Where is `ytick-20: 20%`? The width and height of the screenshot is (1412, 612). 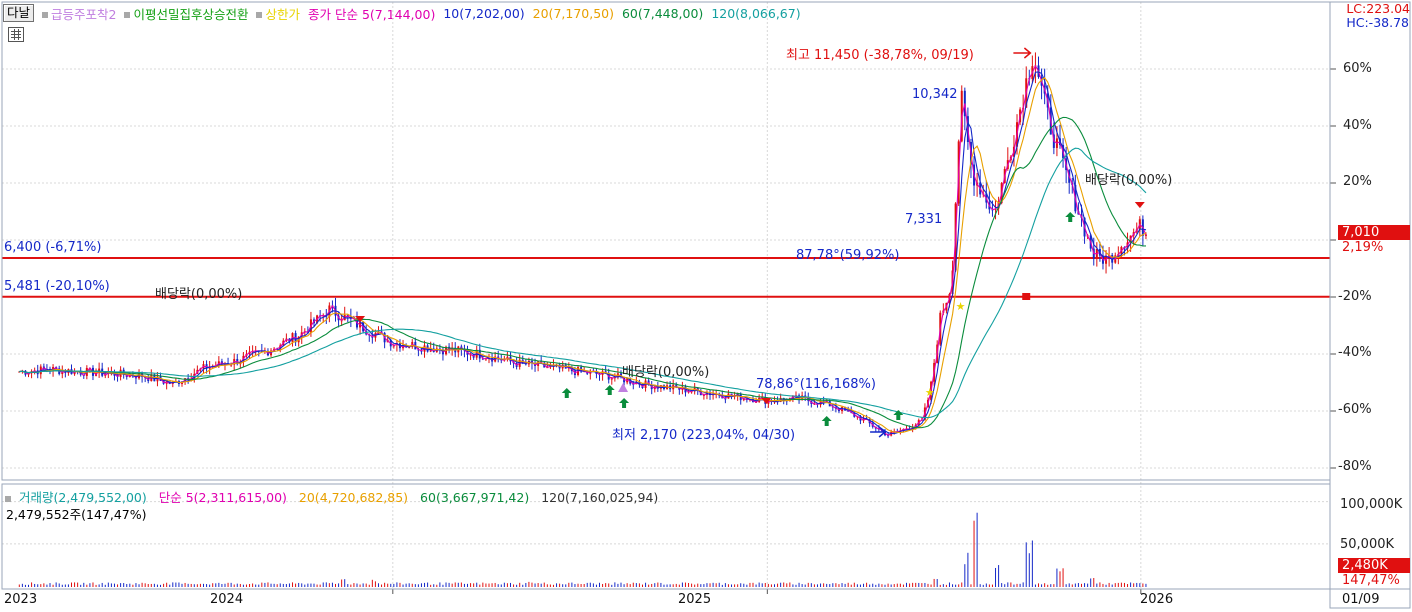 ytick-20: 20% is located at coordinates (1357, 181).